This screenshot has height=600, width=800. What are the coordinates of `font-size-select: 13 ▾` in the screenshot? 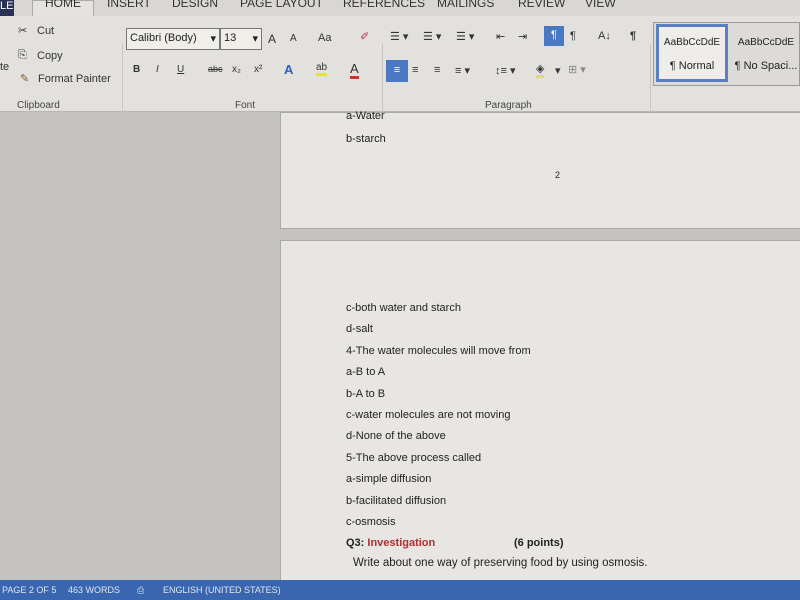 It's located at (241, 39).